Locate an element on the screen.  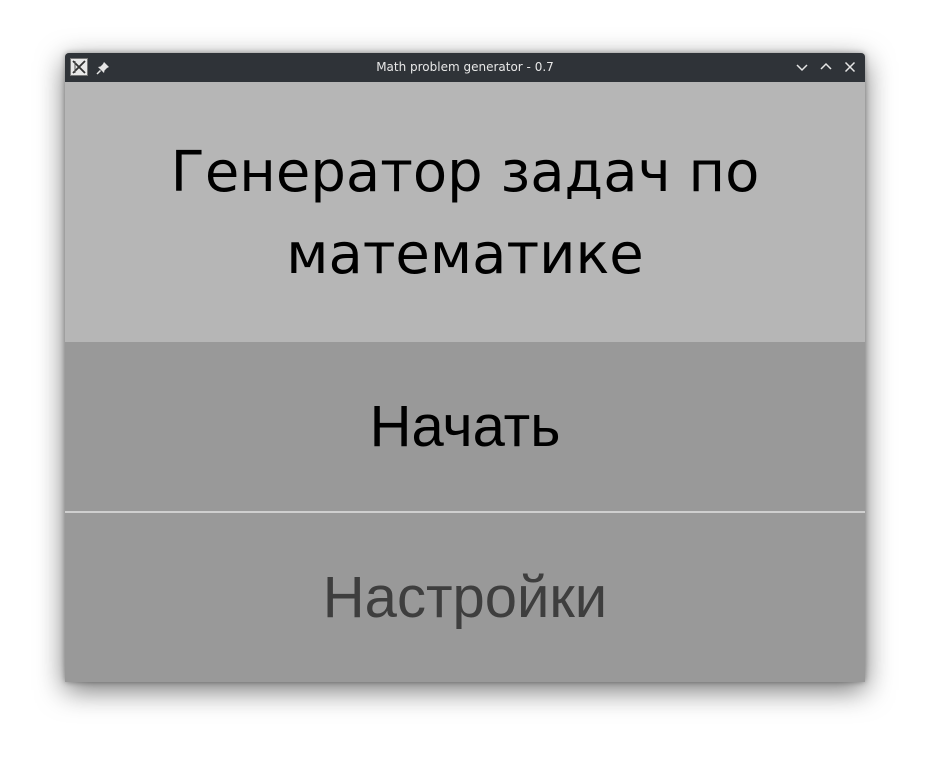
close-icon is located at coordinates (850, 67).